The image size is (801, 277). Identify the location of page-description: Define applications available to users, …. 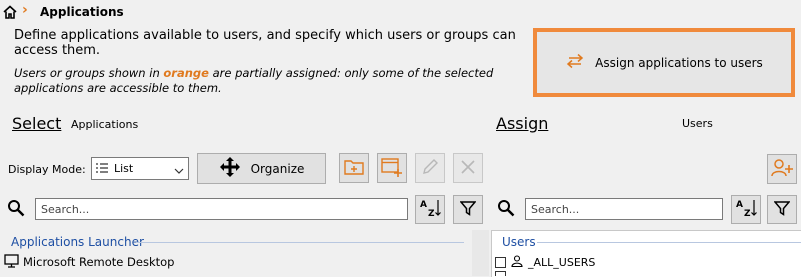
(265, 43).